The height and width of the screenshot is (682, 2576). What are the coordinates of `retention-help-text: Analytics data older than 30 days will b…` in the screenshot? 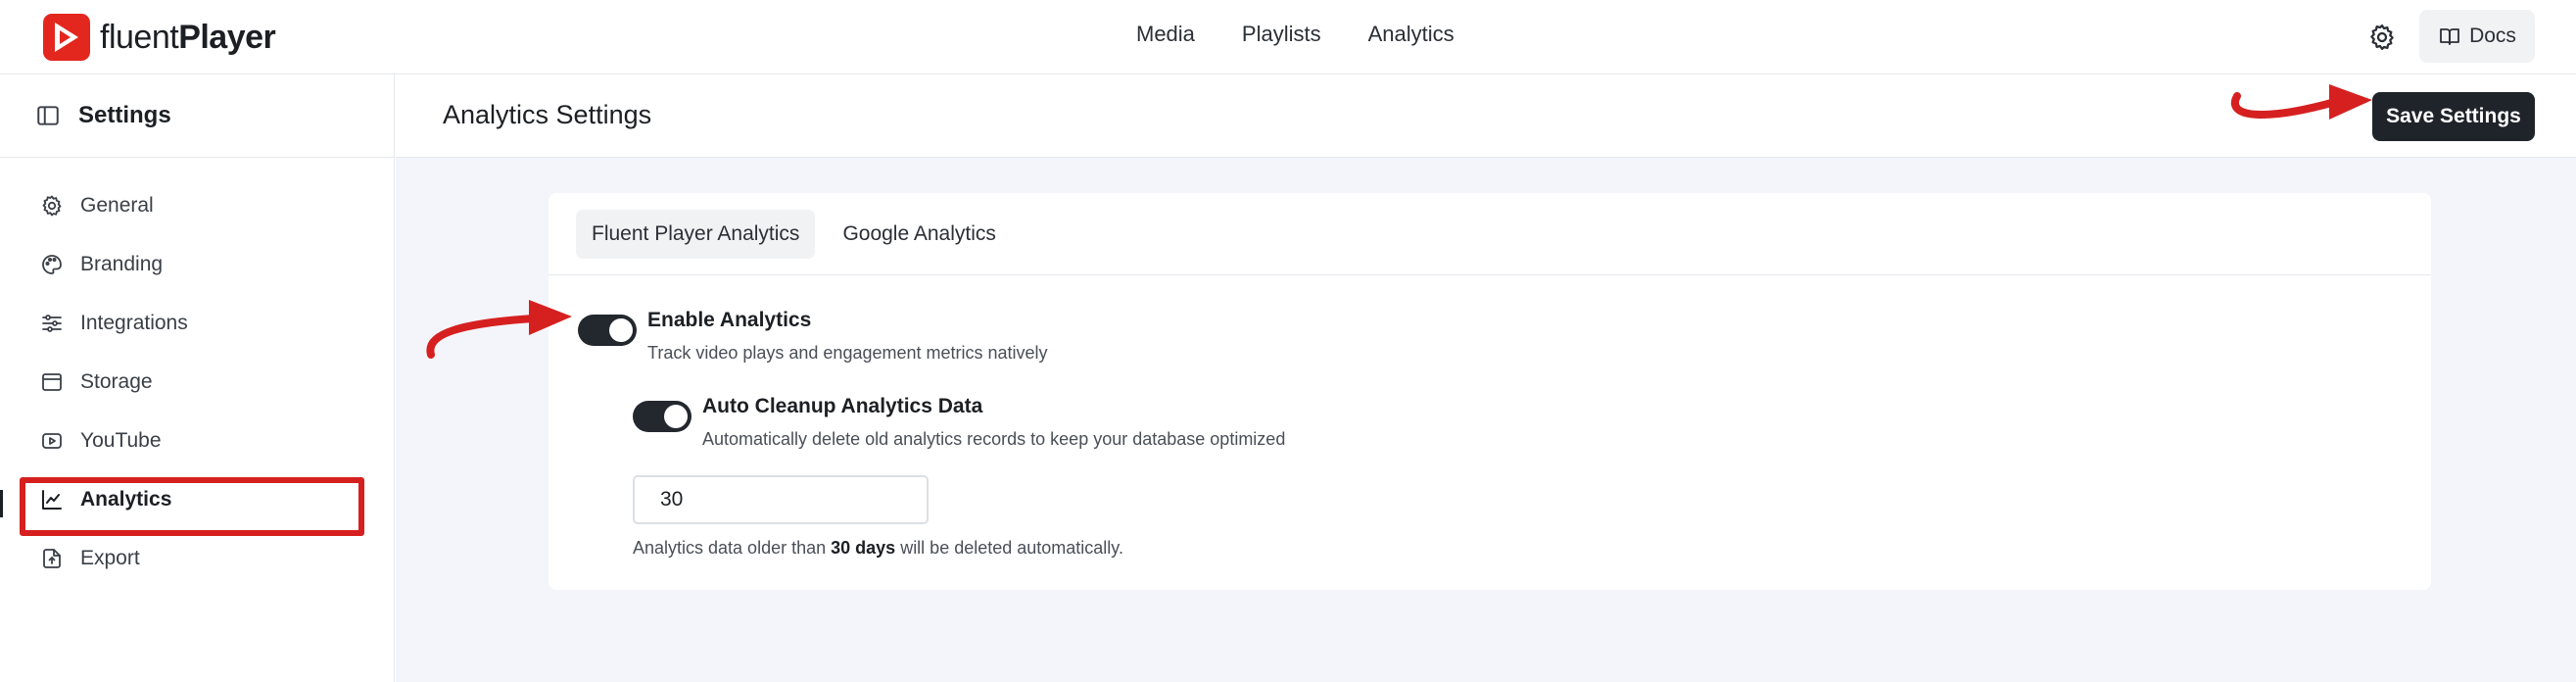 It's located at (878, 548).